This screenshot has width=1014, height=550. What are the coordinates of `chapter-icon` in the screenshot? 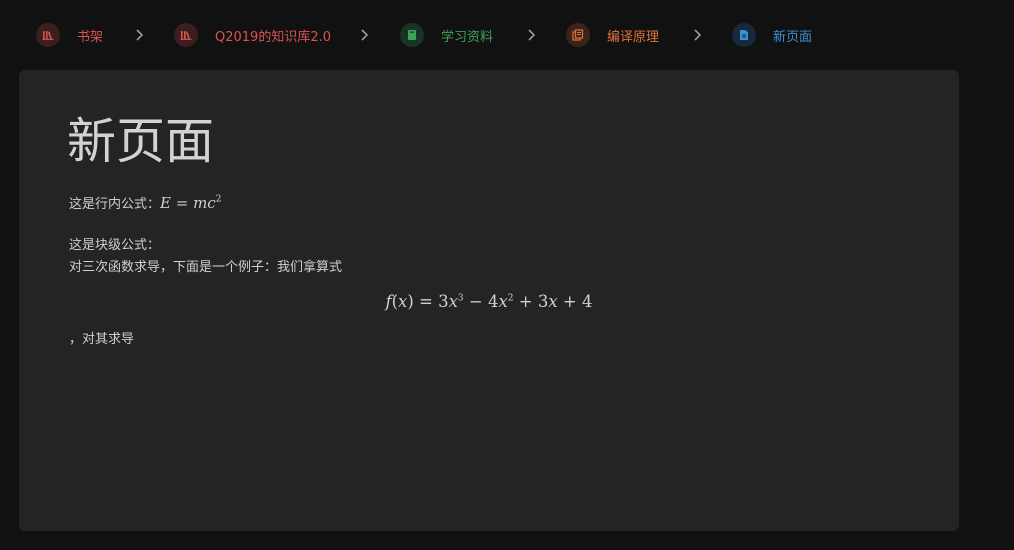 It's located at (578, 35).